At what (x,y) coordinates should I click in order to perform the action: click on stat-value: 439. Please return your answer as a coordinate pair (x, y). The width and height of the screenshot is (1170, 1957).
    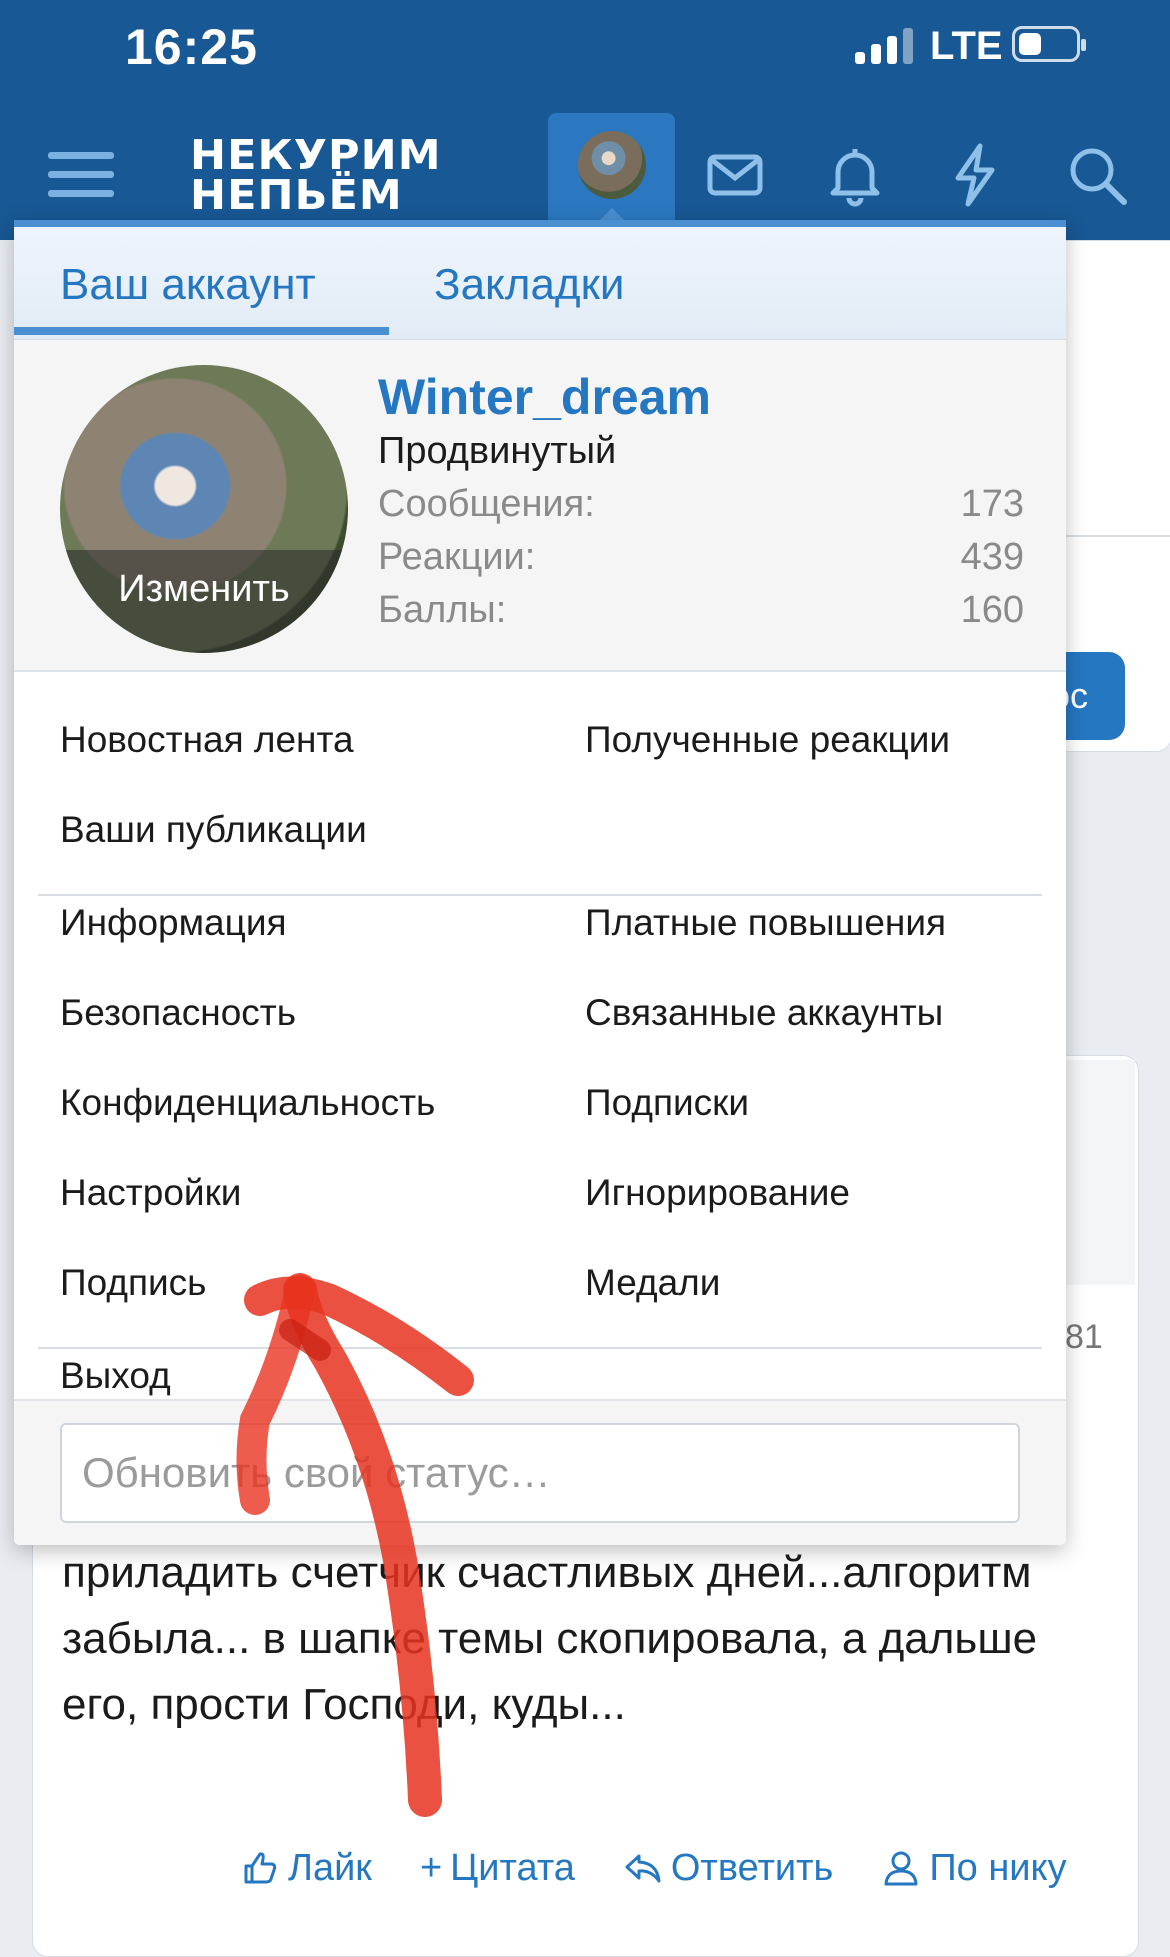
    Looking at the image, I should click on (992, 557).